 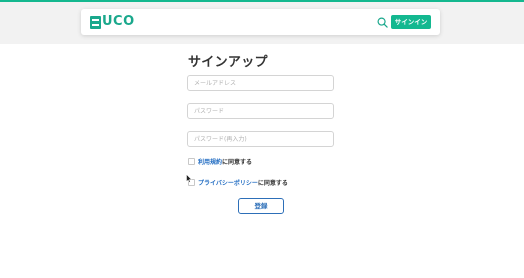 What do you see at coordinates (260, 139) in the screenshot?
I see `password-confirm-field` at bounding box center [260, 139].